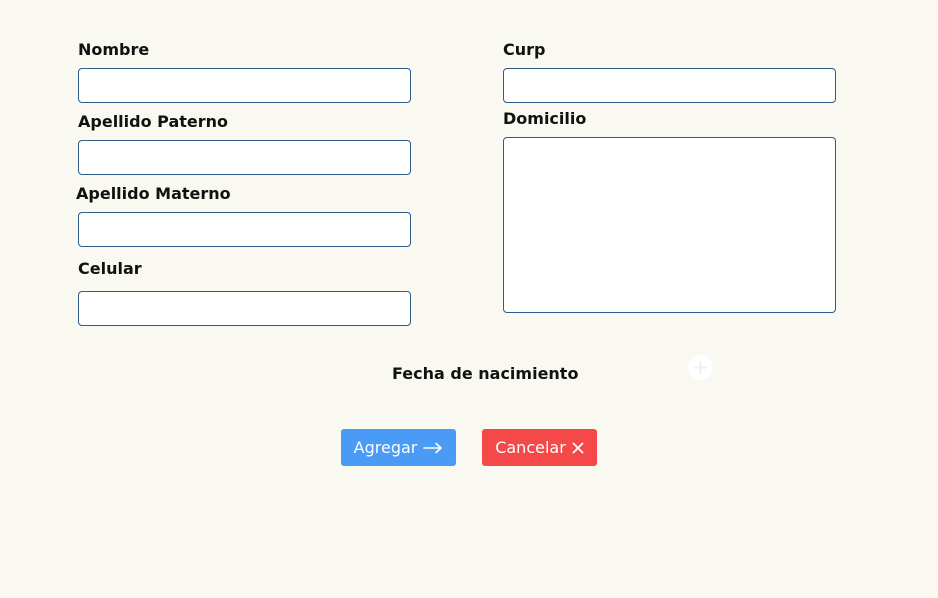 The image size is (938, 598). Describe the element at coordinates (110, 268) in the screenshot. I see `celular-label: Celular` at that location.